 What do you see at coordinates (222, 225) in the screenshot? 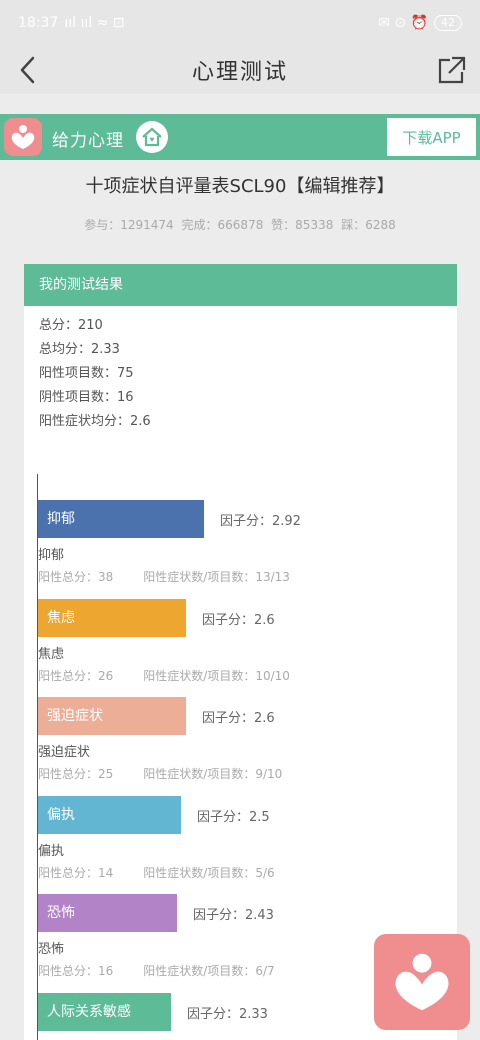
I see `completed-count: 完成：666878` at bounding box center [222, 225].